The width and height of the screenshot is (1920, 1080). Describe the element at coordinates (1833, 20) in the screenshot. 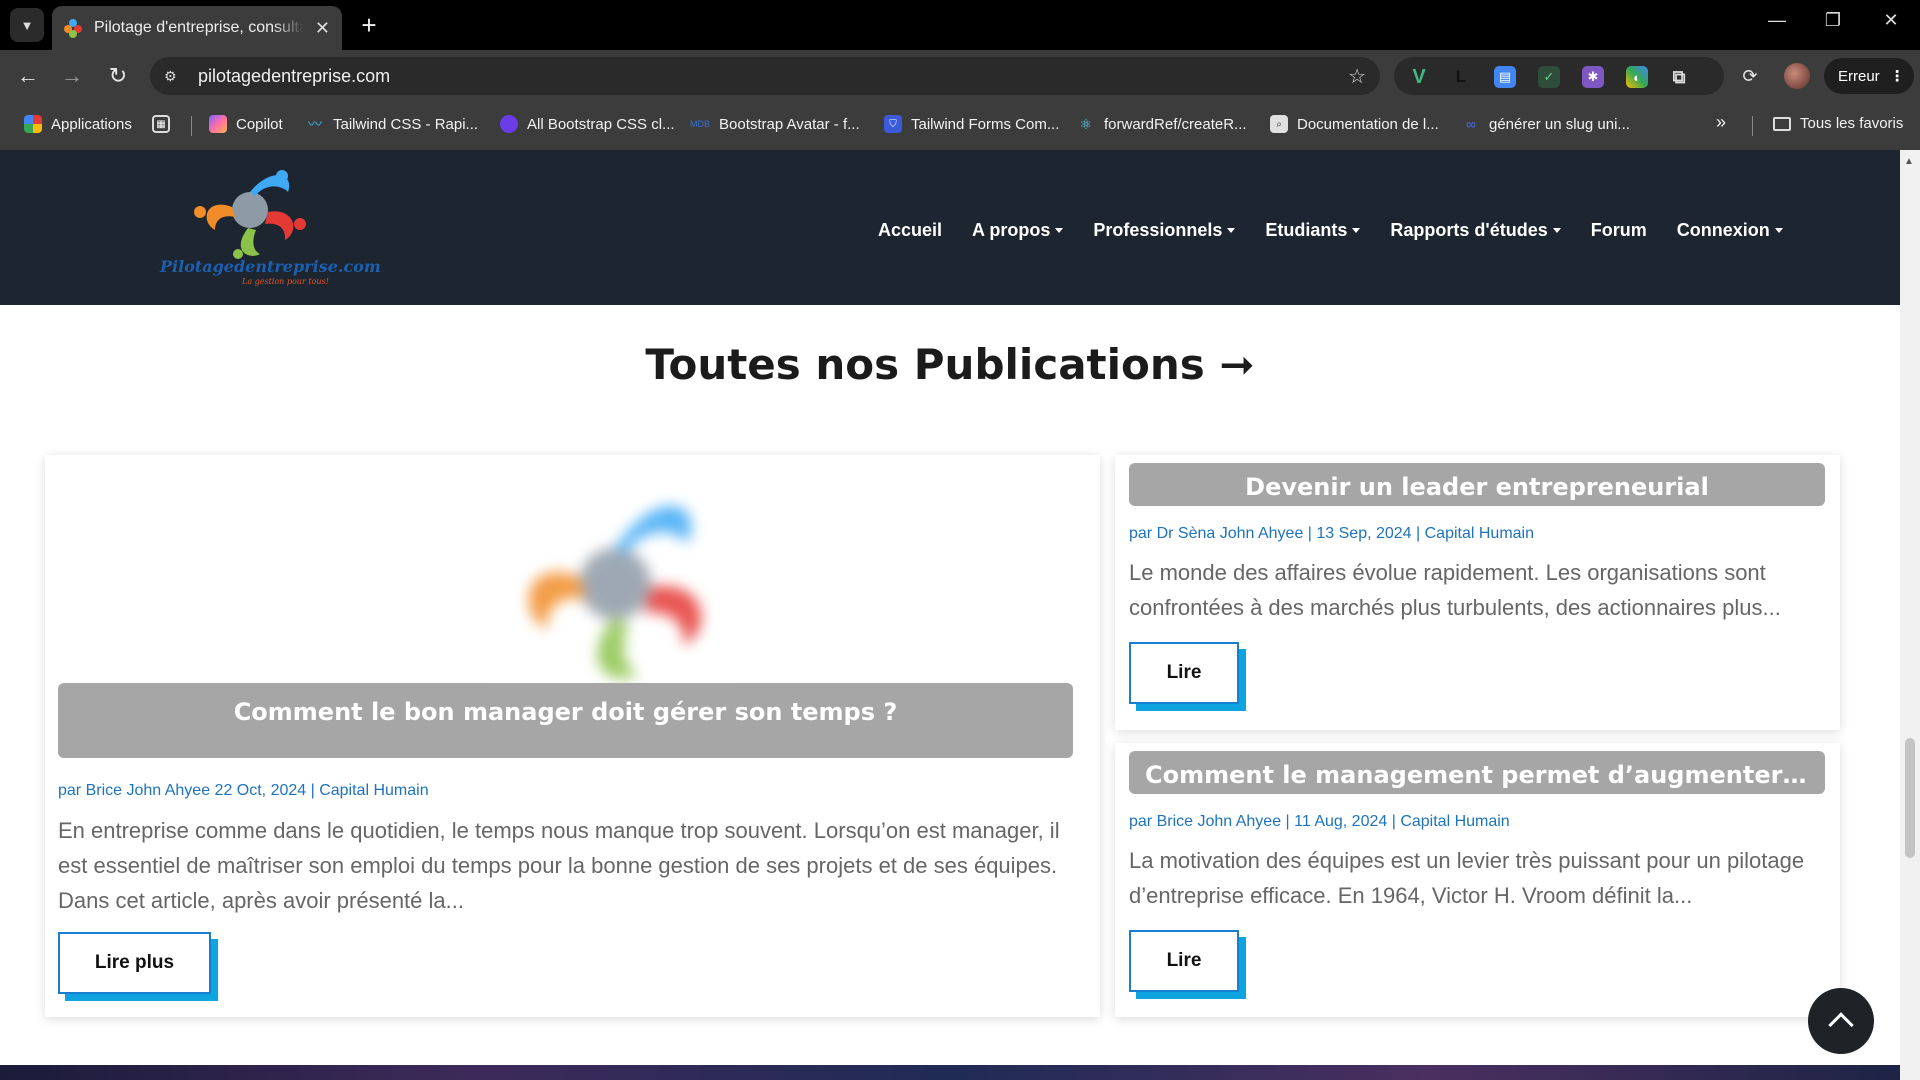

I see `restore-window-icon: ❐` at that location.